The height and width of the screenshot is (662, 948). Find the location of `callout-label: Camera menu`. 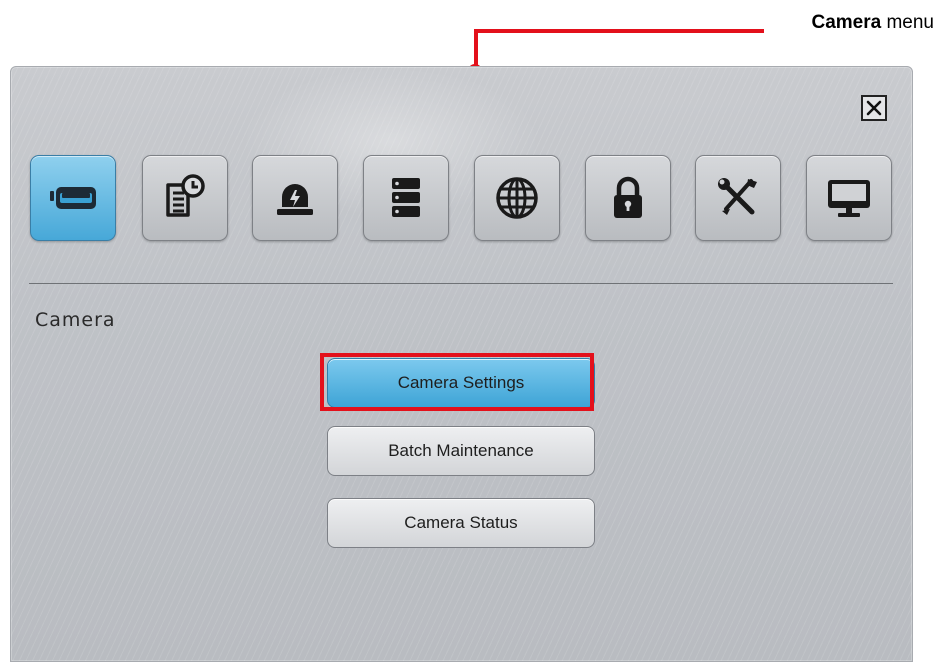

callout-label: Camera menu is located at coordinates (872, 23).